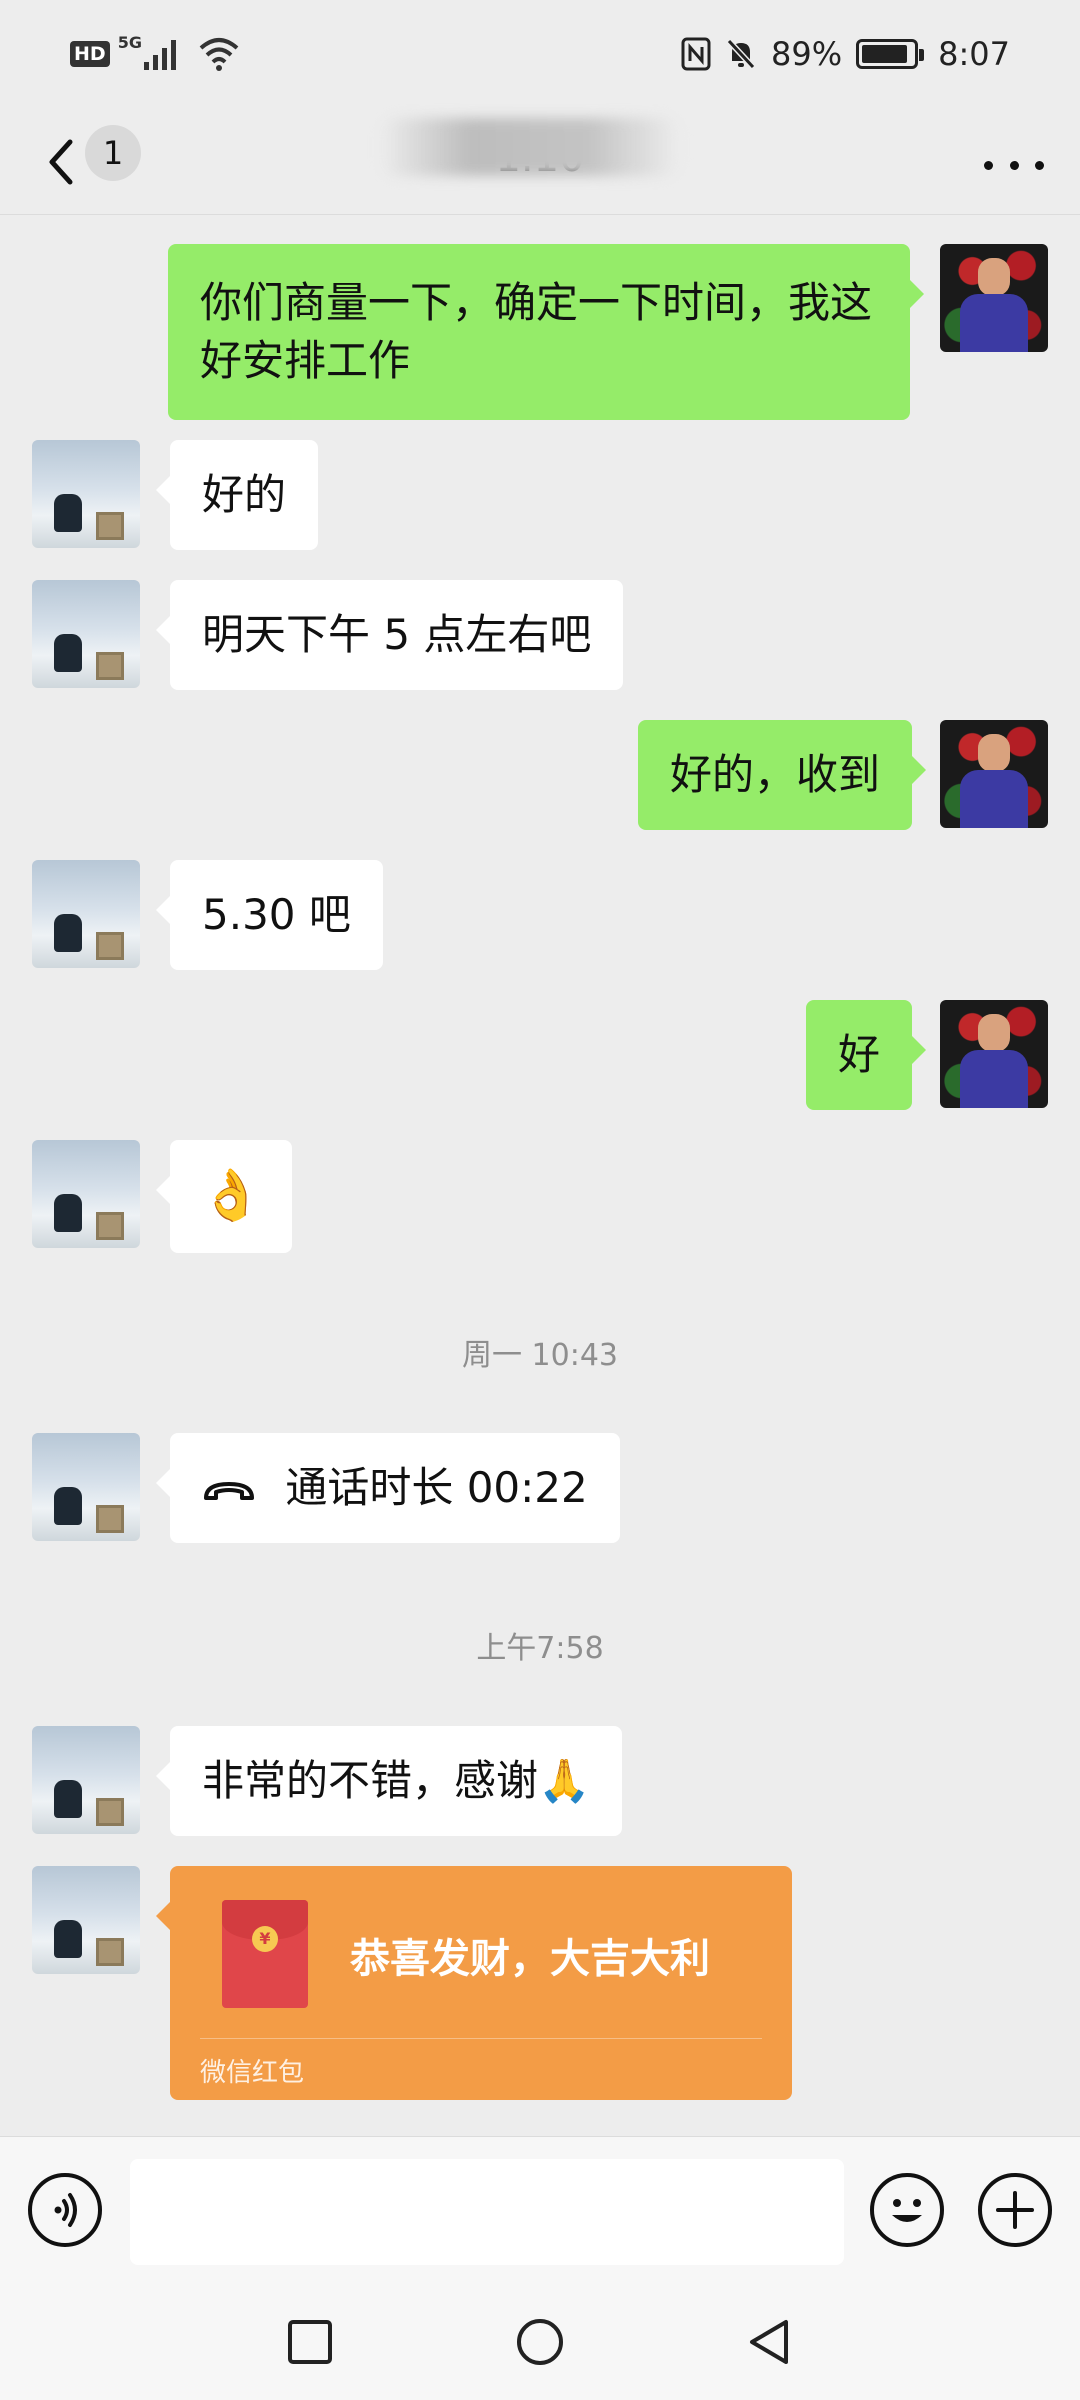 This screenshot has width=1080, height=2400. I want to click on battery-fill, so click(885, 54).